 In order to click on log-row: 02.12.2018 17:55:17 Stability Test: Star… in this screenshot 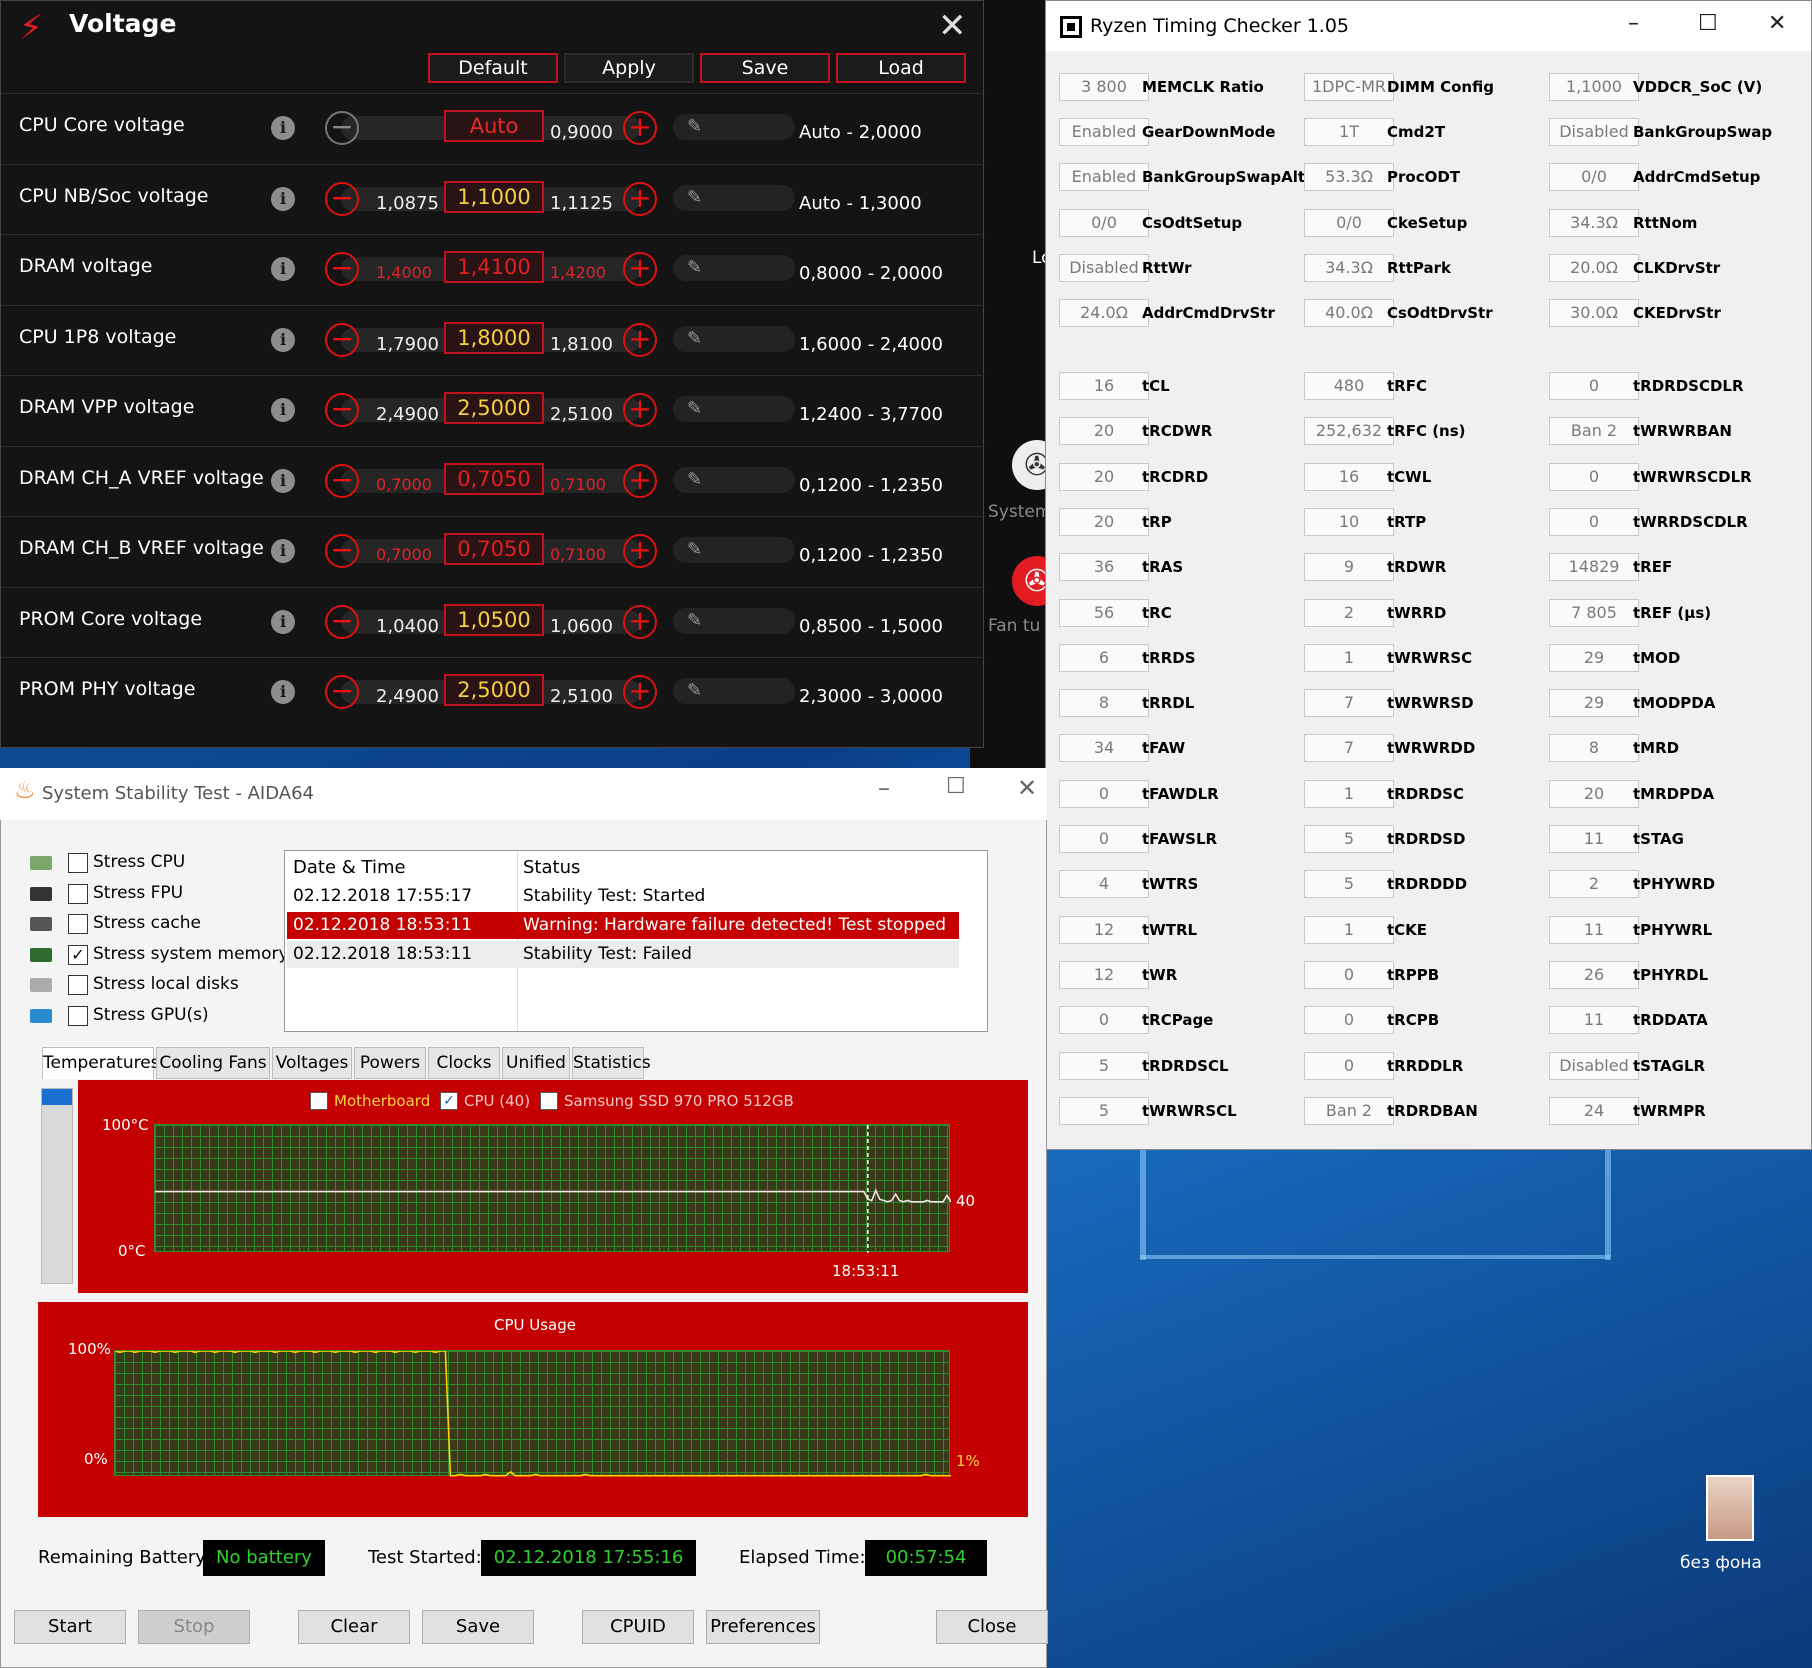, I will do `click(623, 896)`.